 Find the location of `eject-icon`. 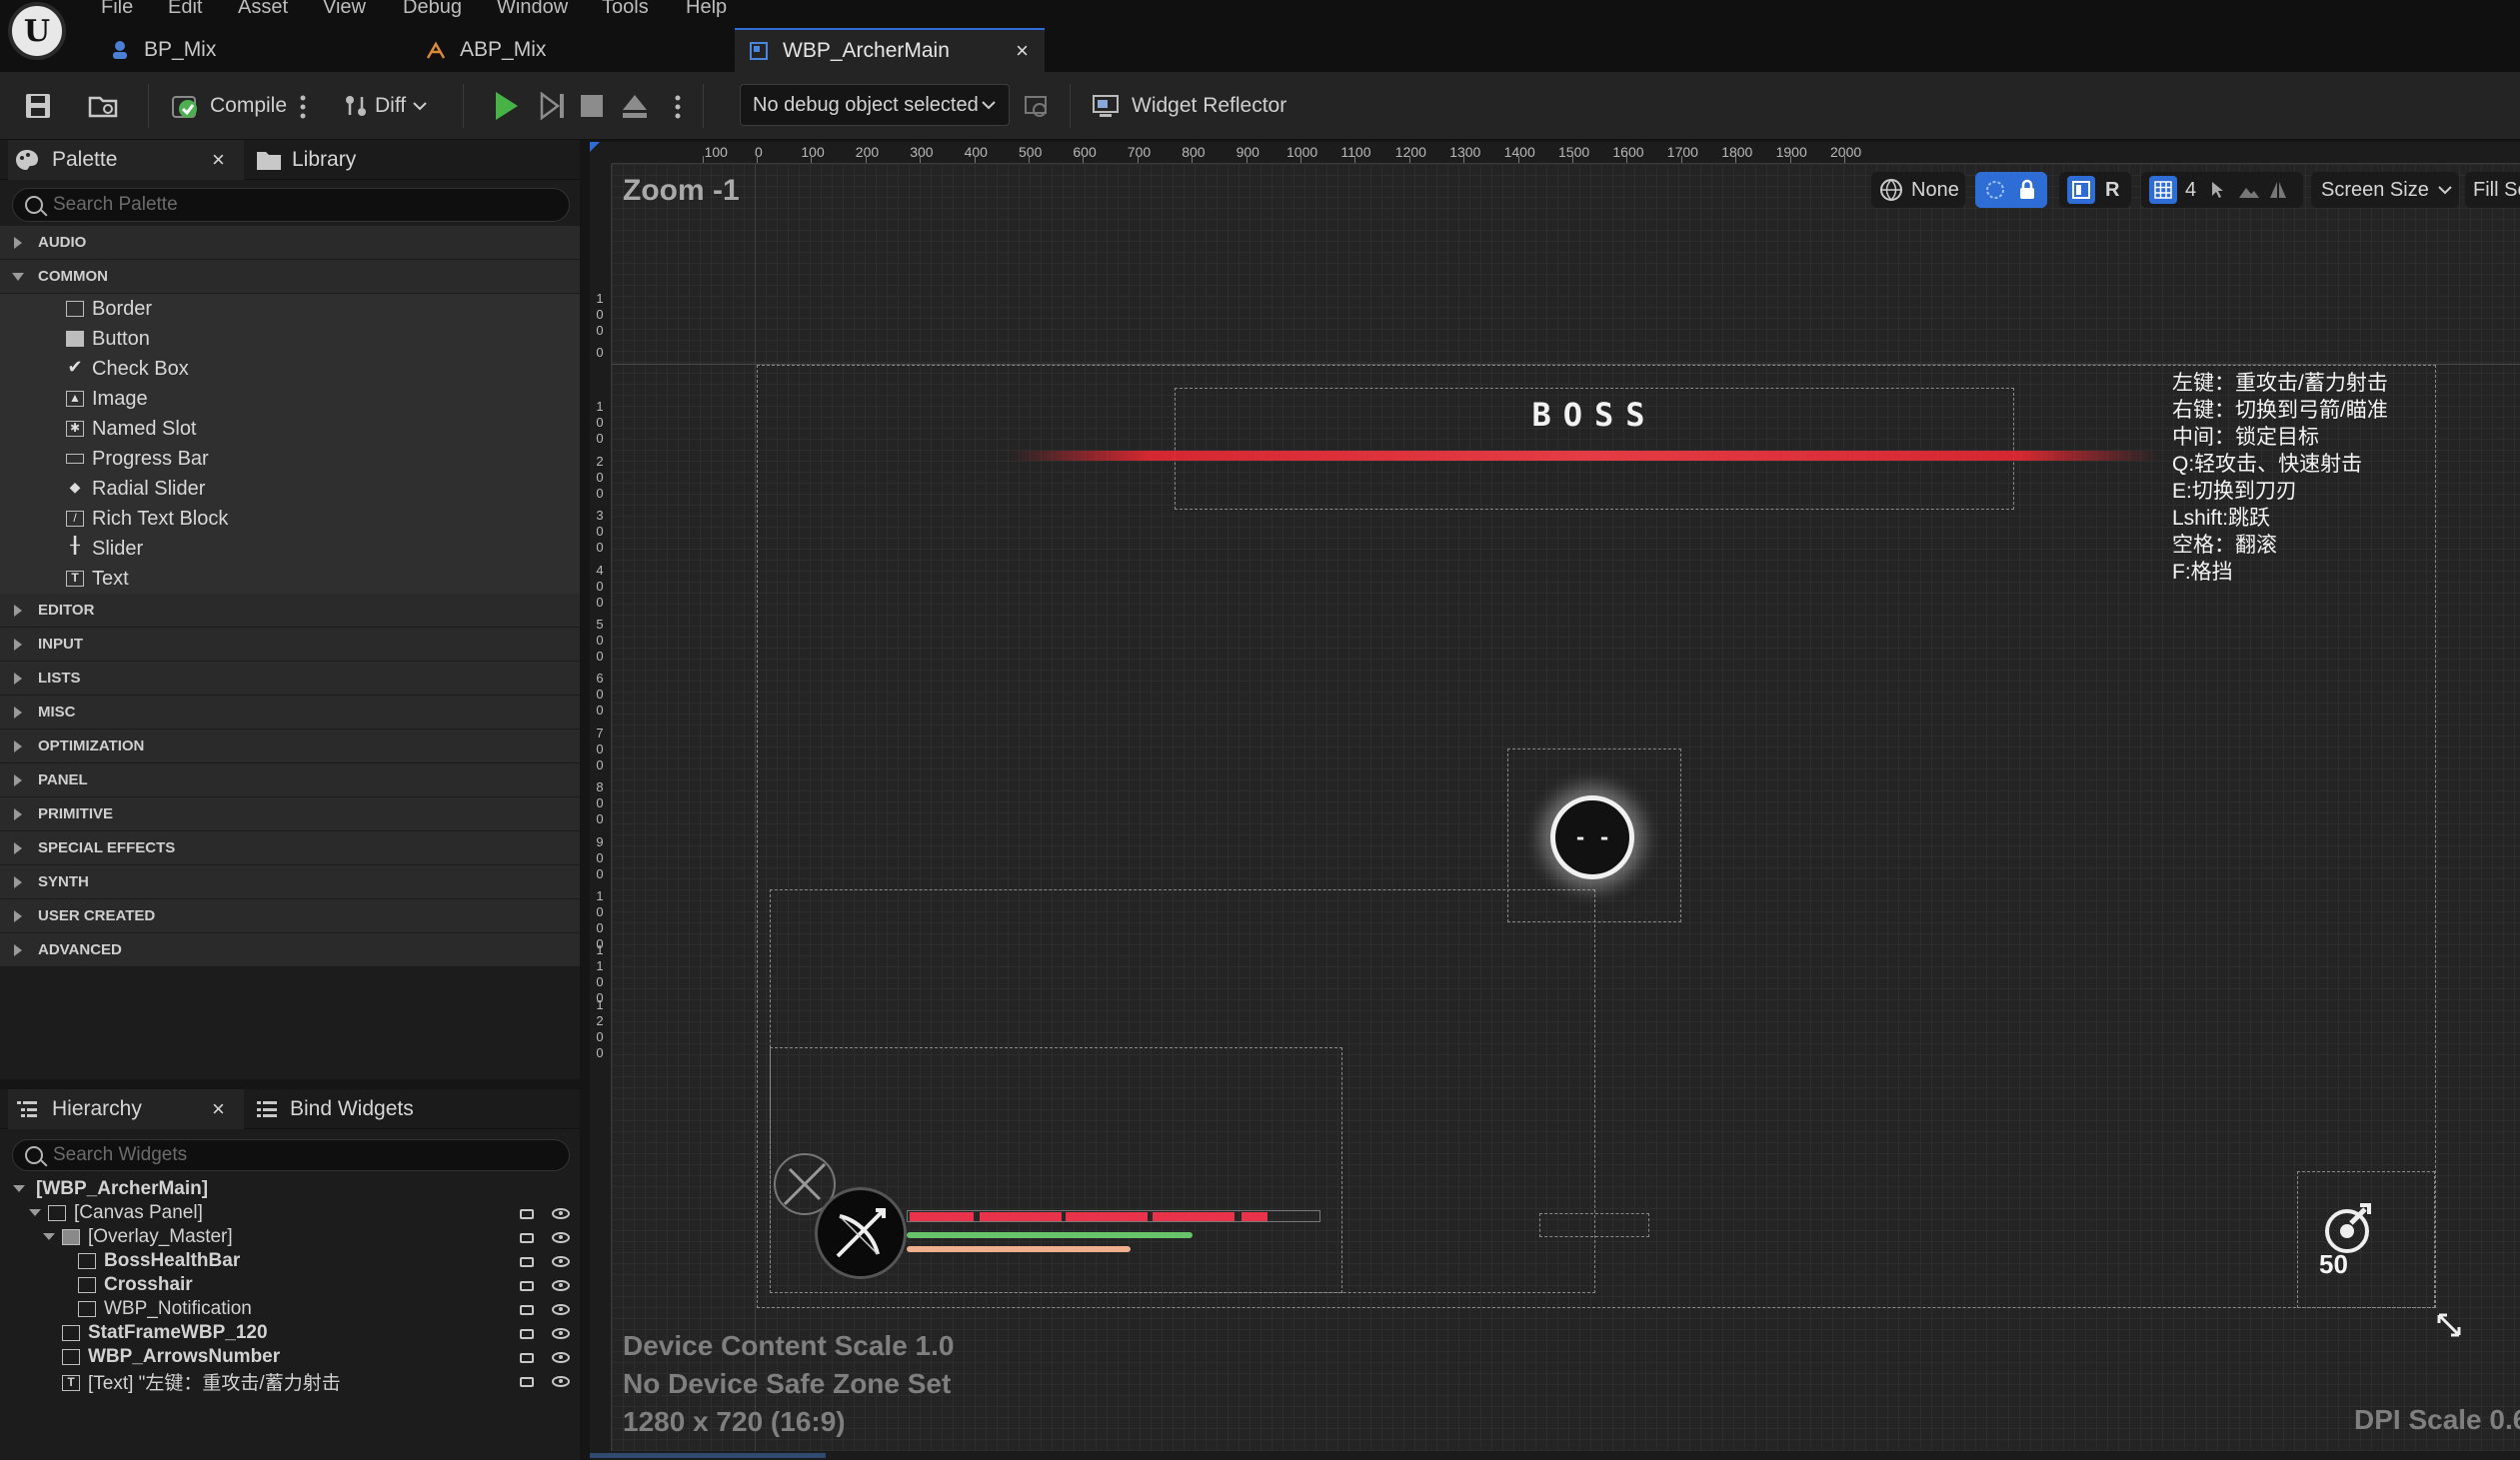

eject-icon is located at coordinates (635, 106).